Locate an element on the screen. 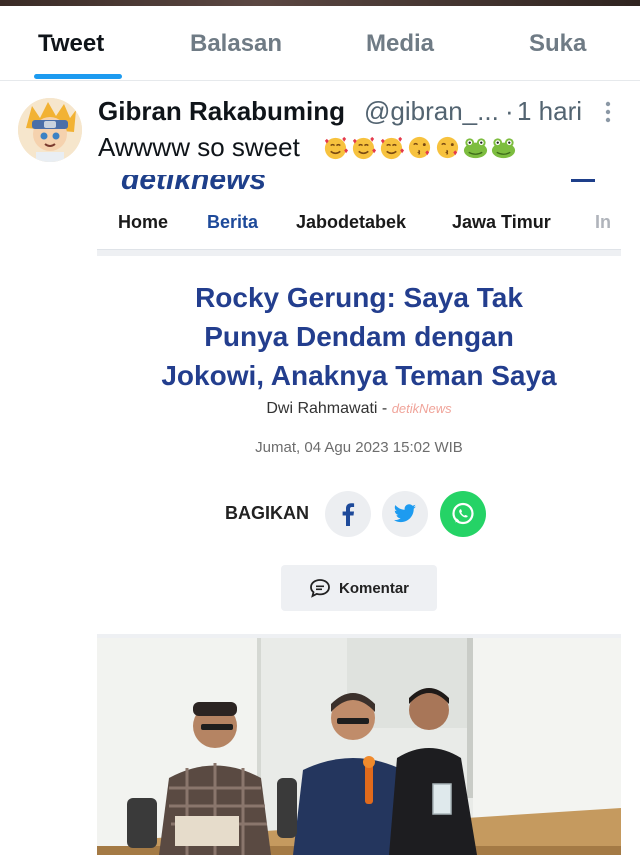 The image size is (640, 855). whatsapp-share-button is located at coordinates (463, 514).